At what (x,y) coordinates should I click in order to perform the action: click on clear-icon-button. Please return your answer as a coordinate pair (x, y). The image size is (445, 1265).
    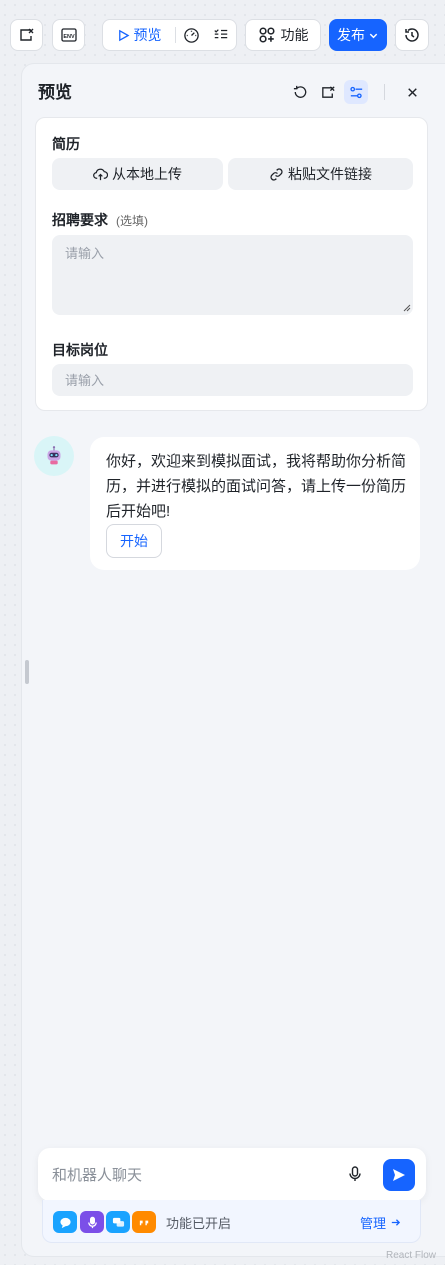
    Looking at the image, I should click on (26, 35).